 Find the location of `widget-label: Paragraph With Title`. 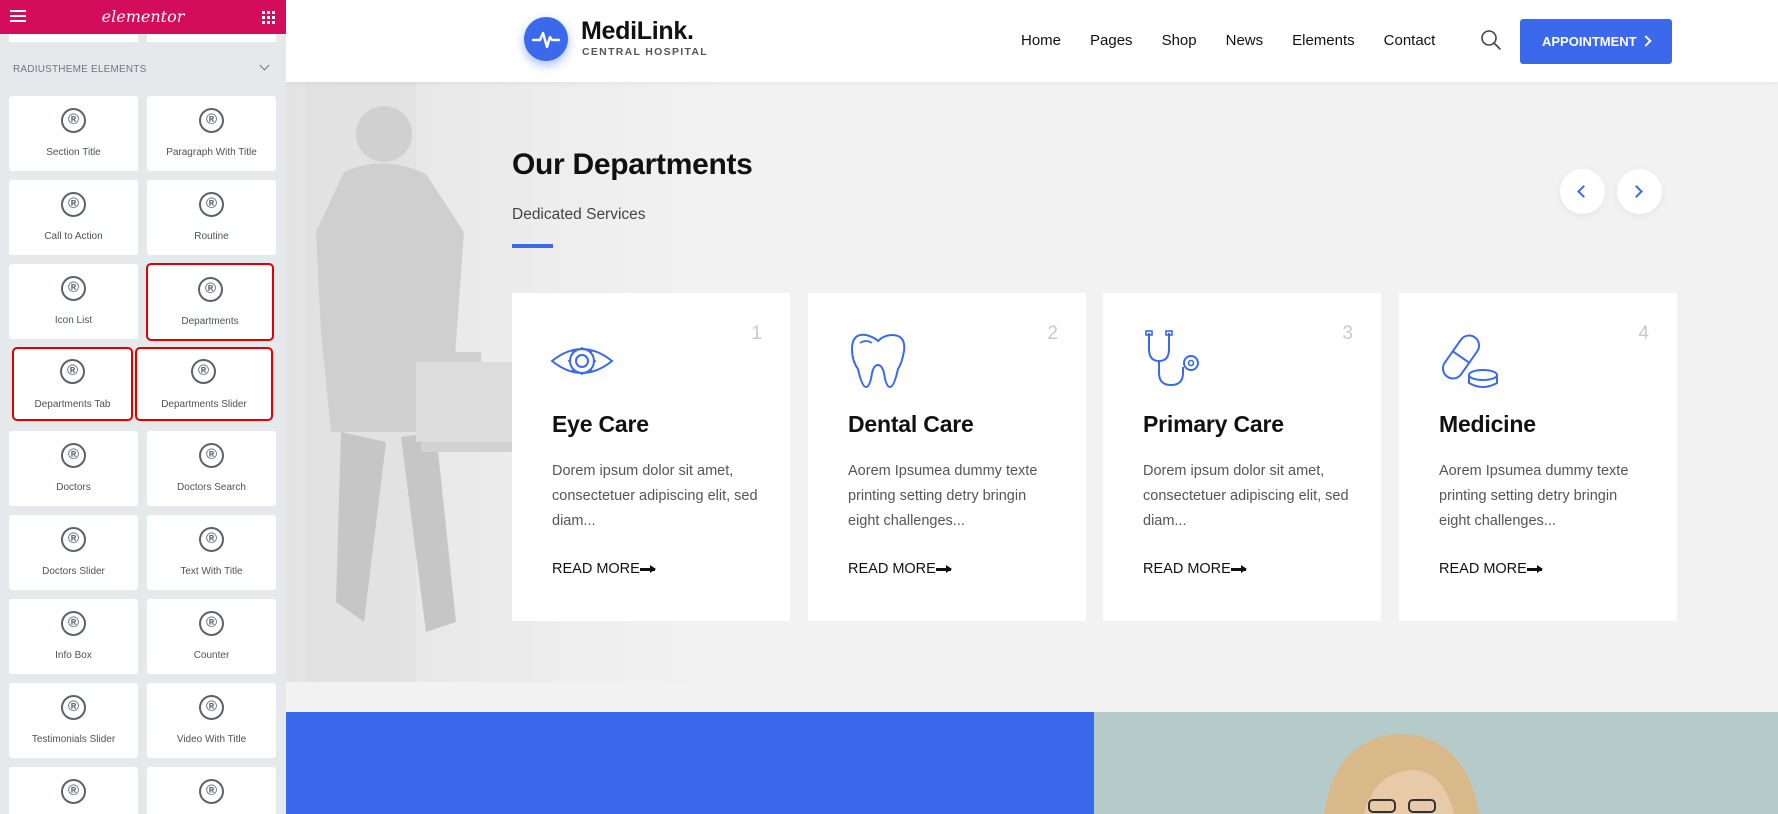

widget-label: Paragraph With Title is located at coordinates (211, 152).